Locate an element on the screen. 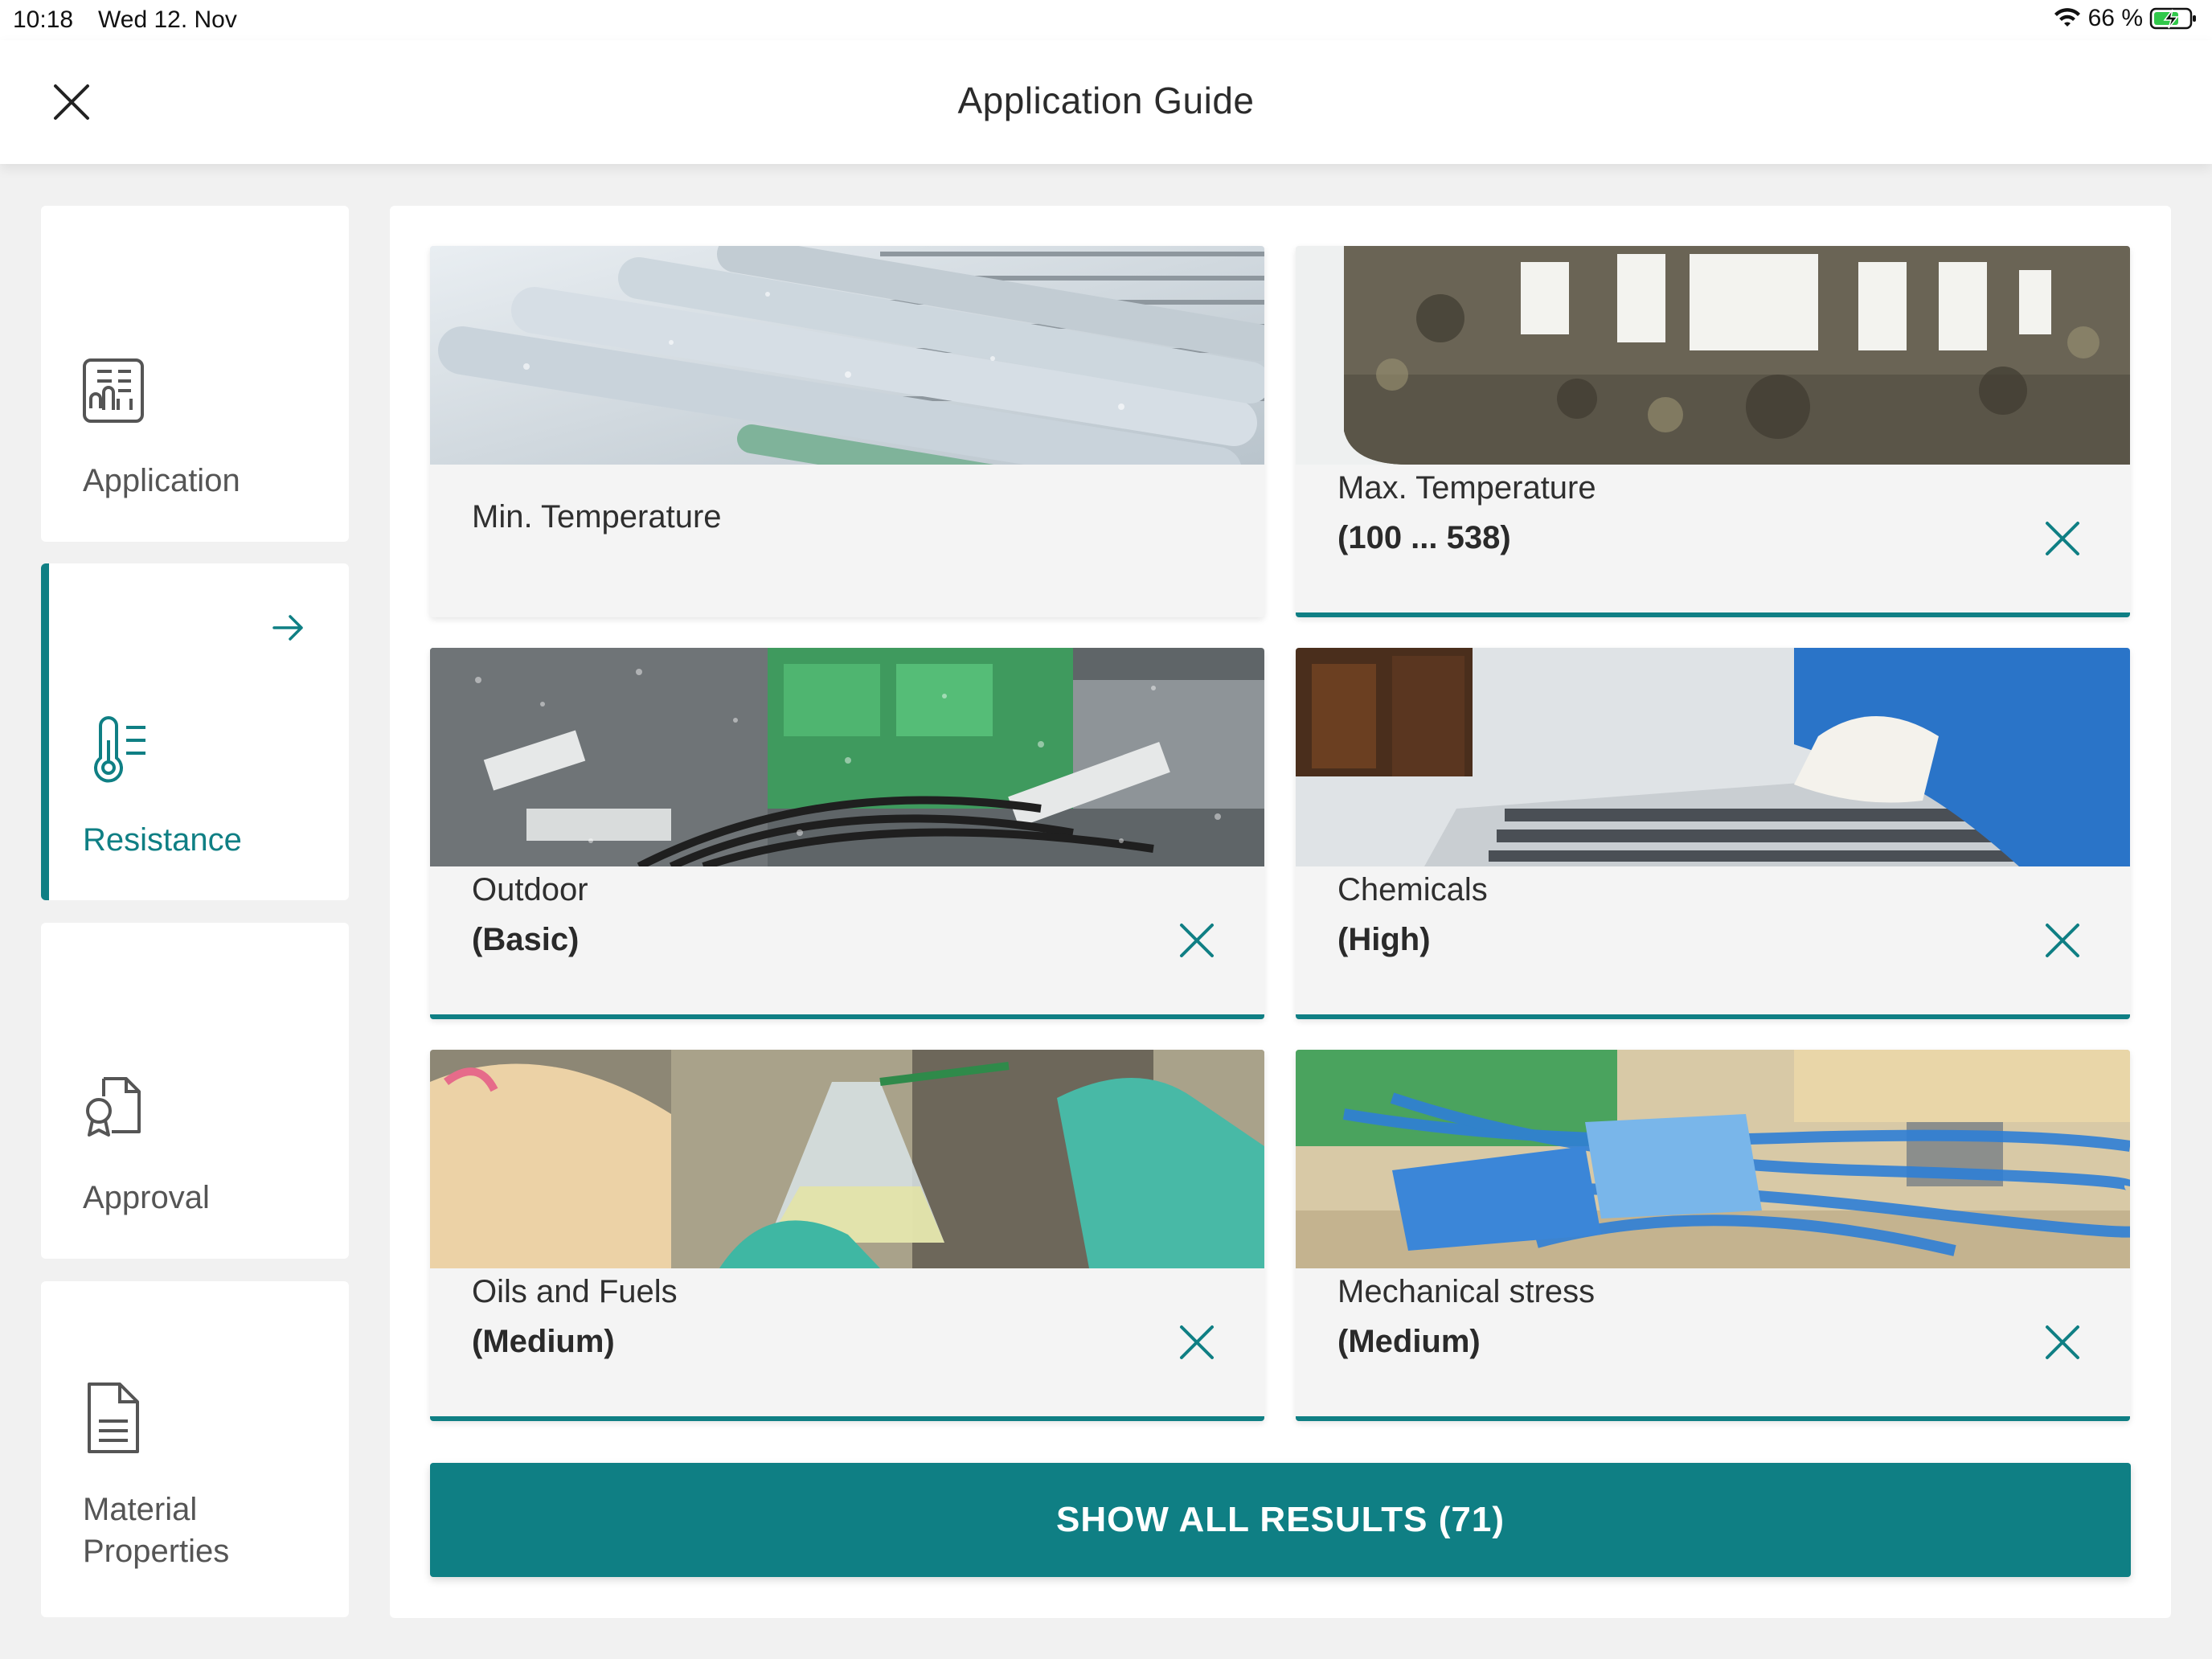 The height and width of the screenshot is (1659, 2212). sidebar-item-material-properties: Material Properties is located at coordinates (195, 1449).